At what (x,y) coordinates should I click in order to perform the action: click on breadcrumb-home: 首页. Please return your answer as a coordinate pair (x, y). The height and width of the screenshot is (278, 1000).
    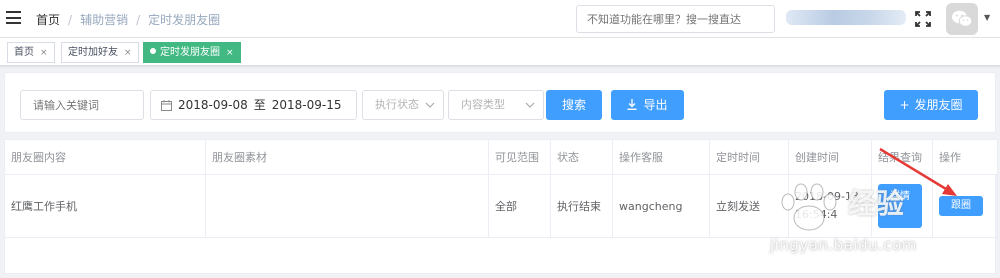
    Looking at the image, I should click on (48, 20).